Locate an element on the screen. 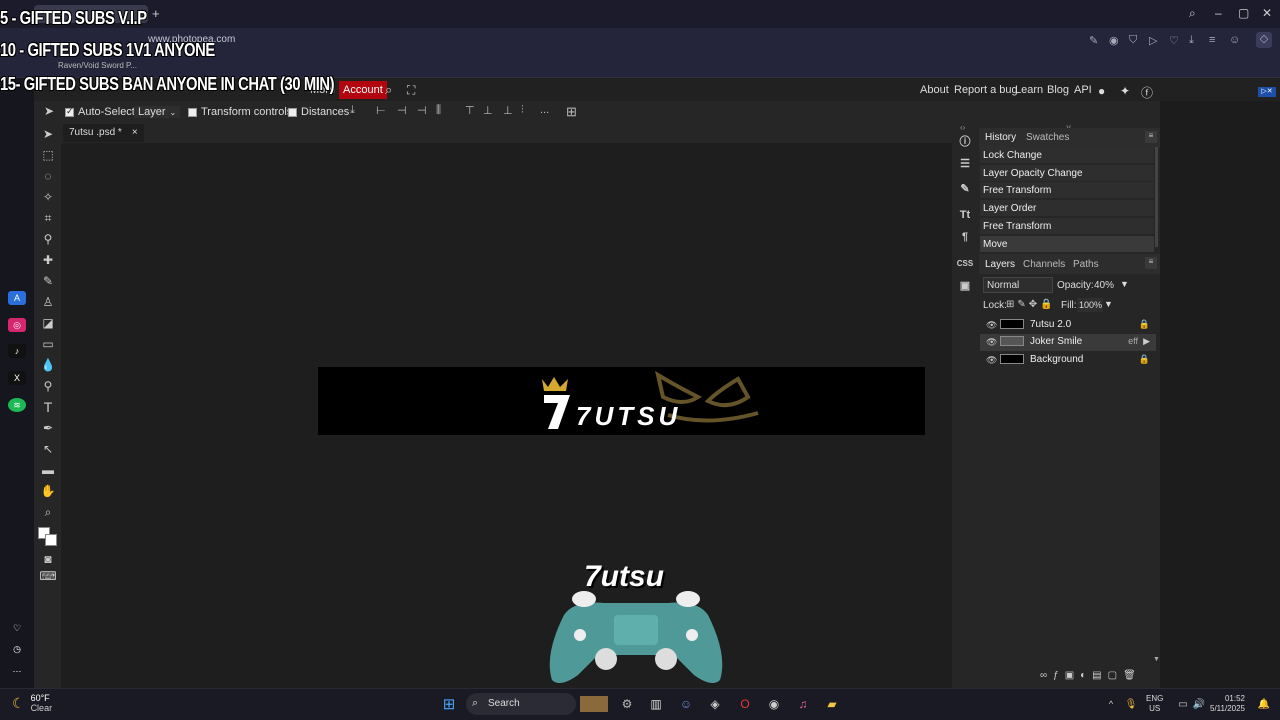  layer-row: 👁 7utsu 2.0 🔒 is located at coordinates (1068, 325).